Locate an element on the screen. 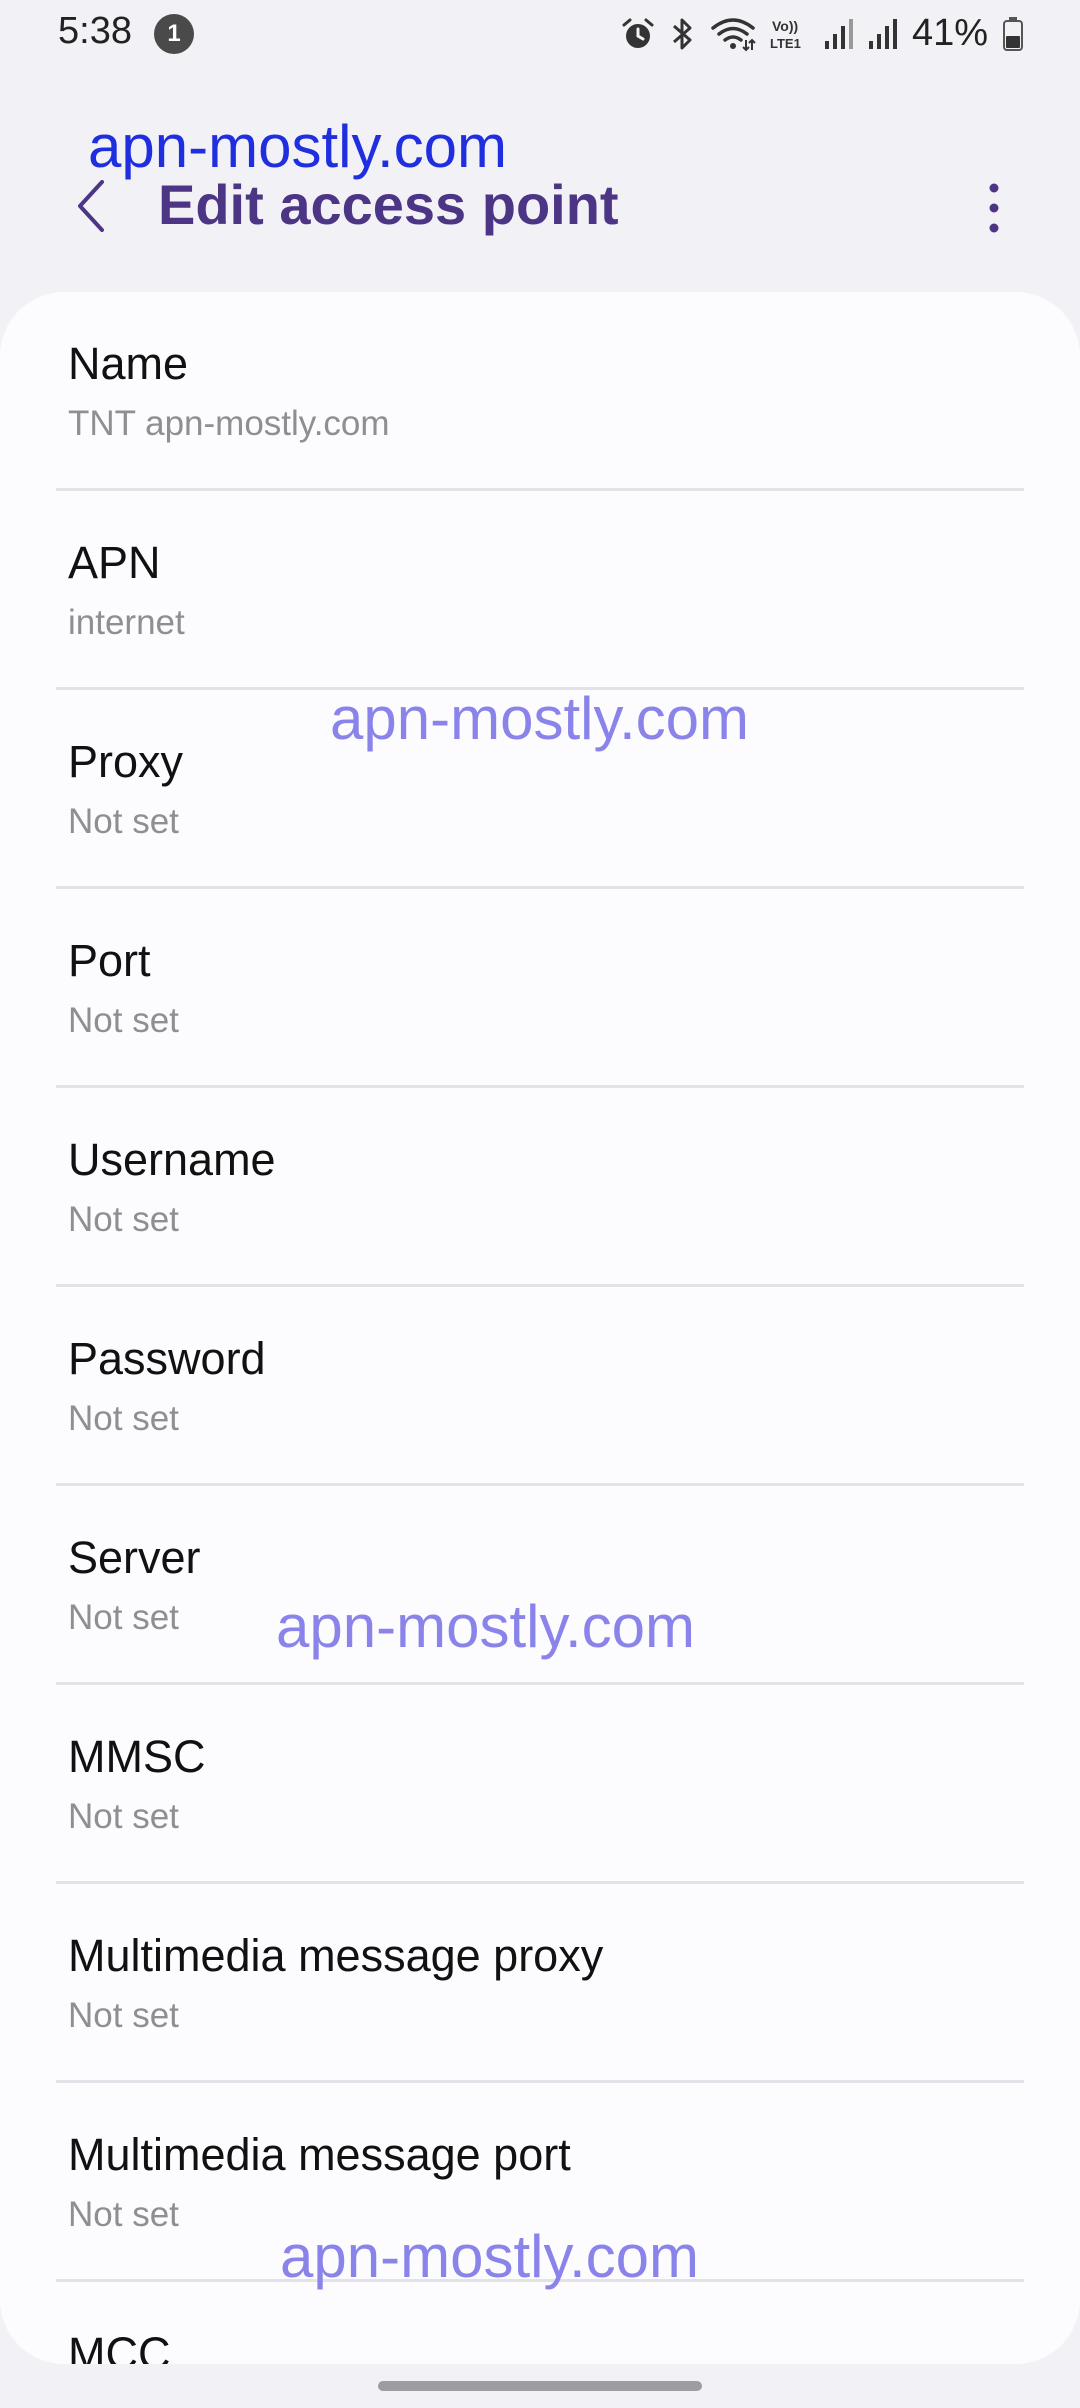  setting-server: Server Not set is located at coordinates (540, 1585).